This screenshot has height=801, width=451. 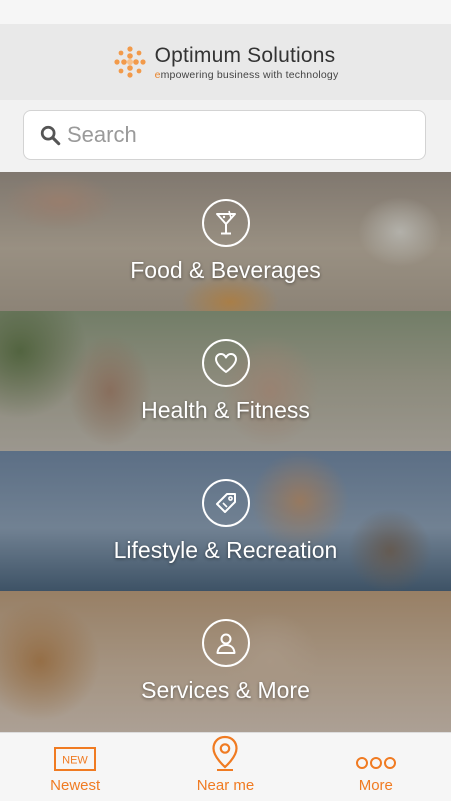 What do you see at coordinates (225, 270) in the screenshot?
I see `category-label: Food & Beverages` at bounding box center [225, 270].